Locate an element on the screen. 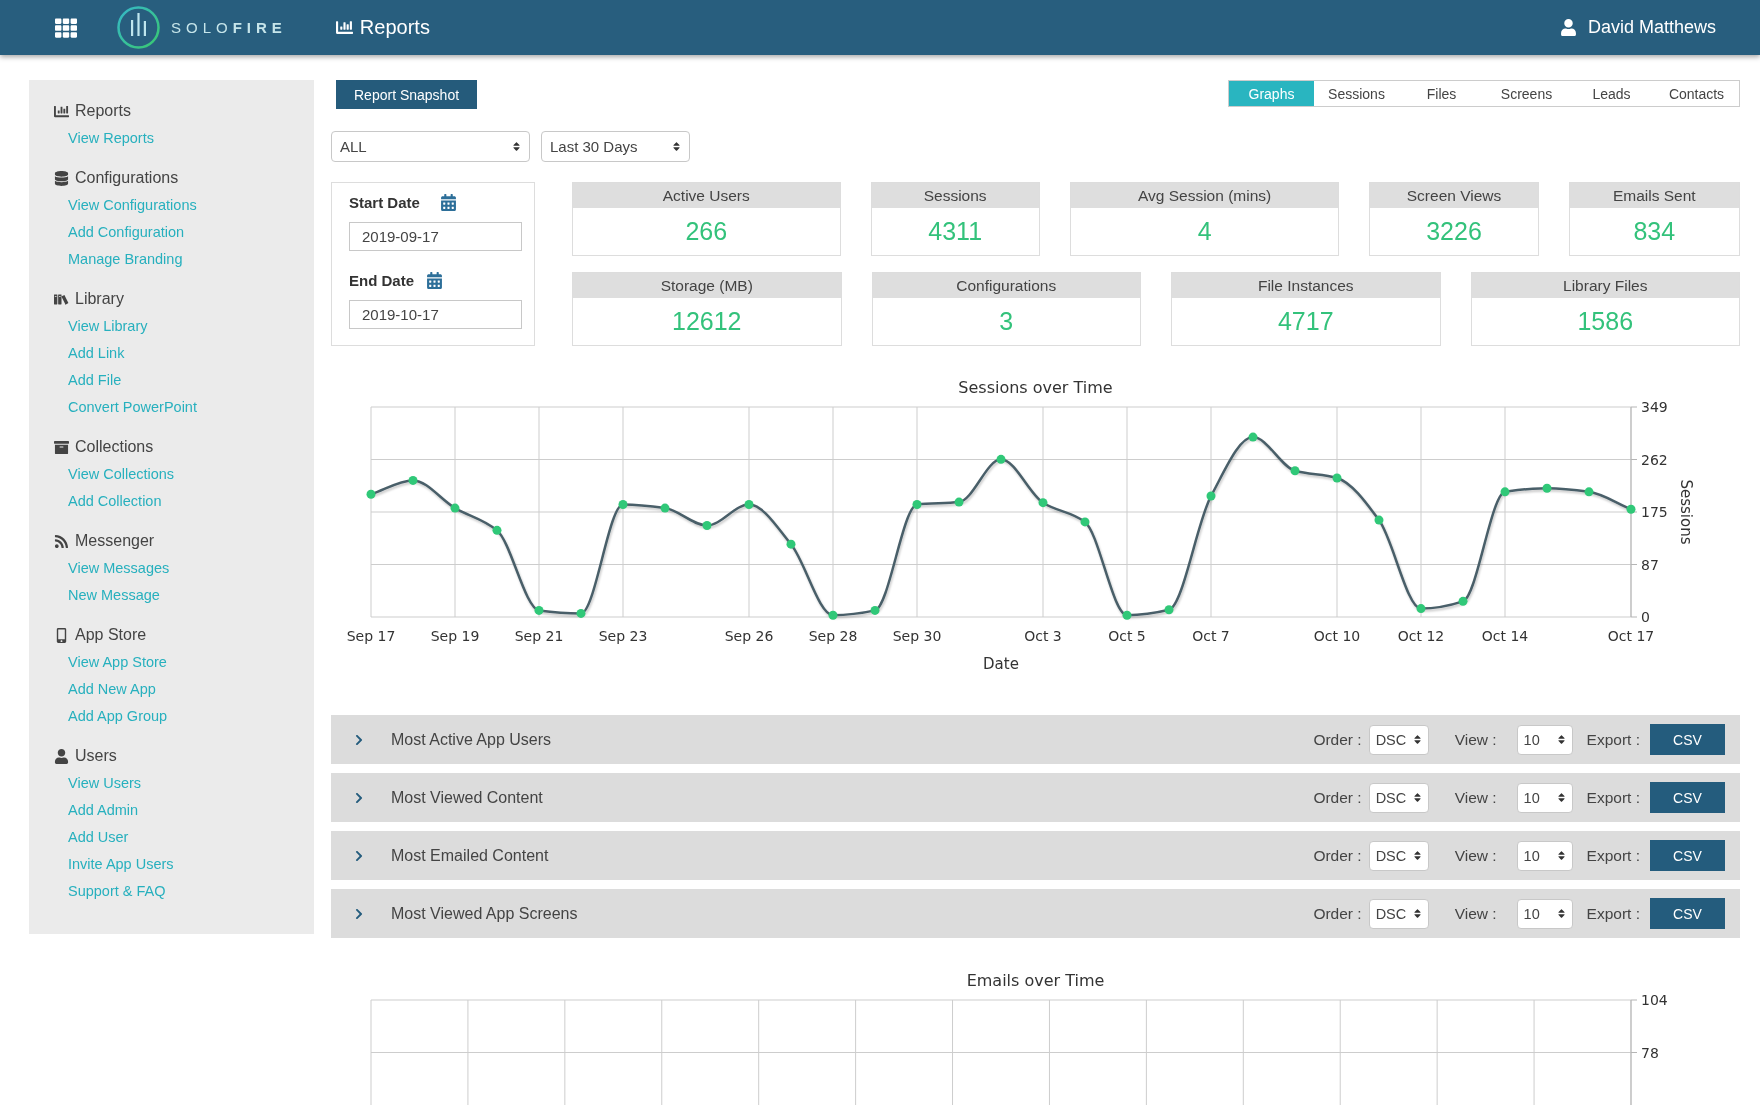  report-title: Most Viewed App Screens is located at coordinates (484, 913).